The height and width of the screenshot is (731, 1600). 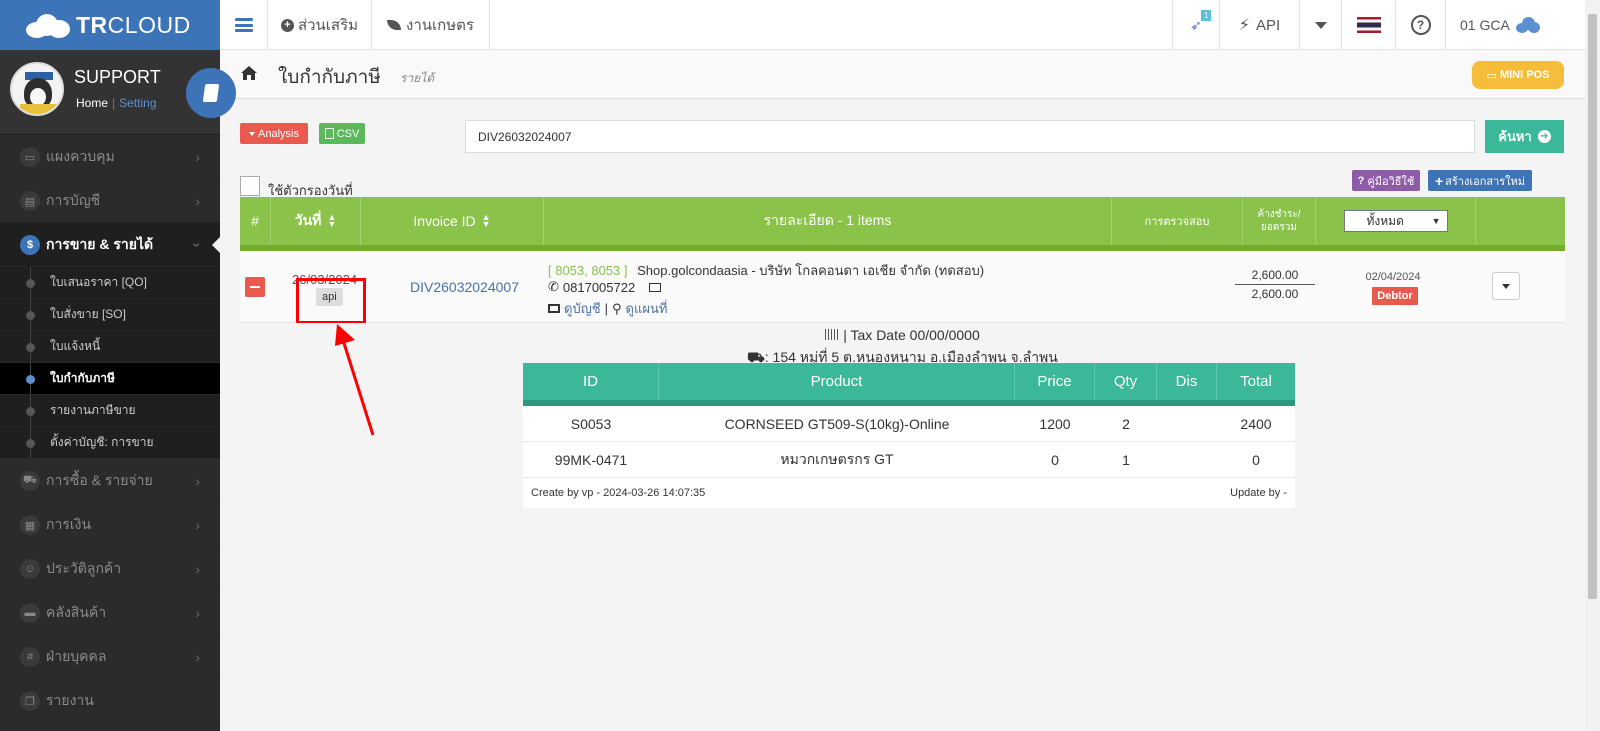 I want to click on home-icon, so click(x=249, y=73).